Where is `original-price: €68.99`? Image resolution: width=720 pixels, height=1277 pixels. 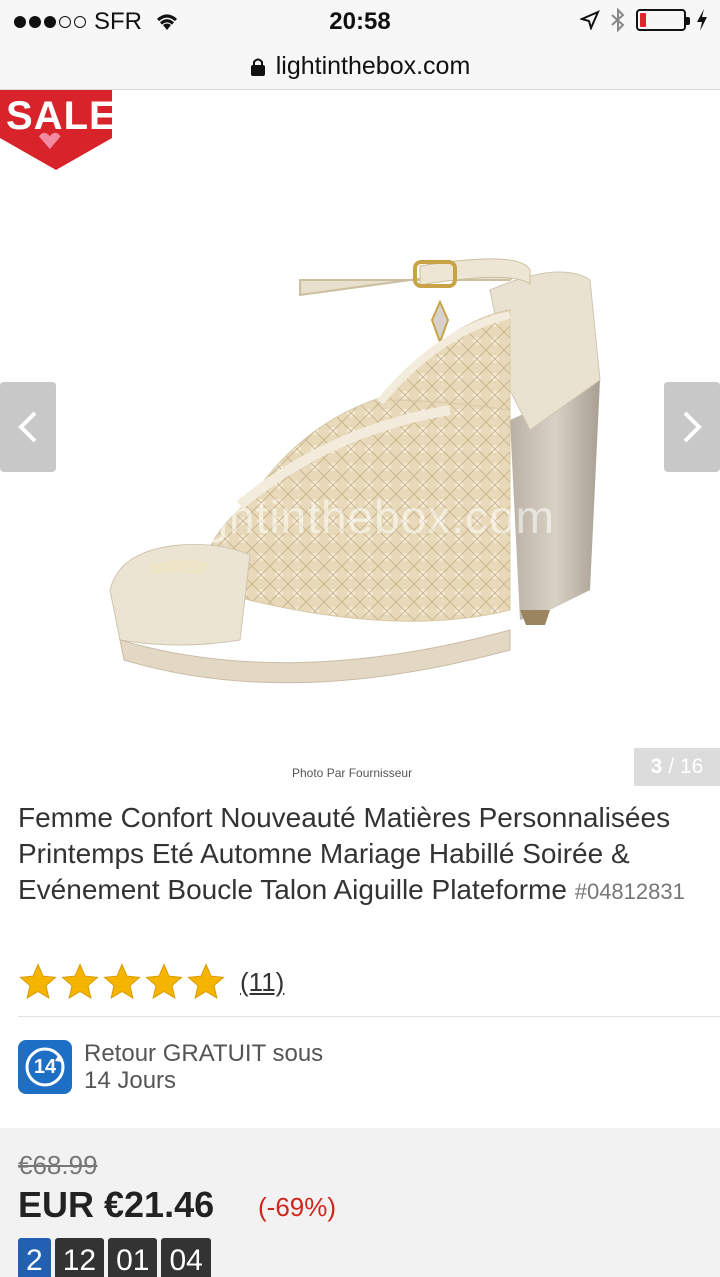 original-price: €68.99 is located at coordinates (58, 1165).